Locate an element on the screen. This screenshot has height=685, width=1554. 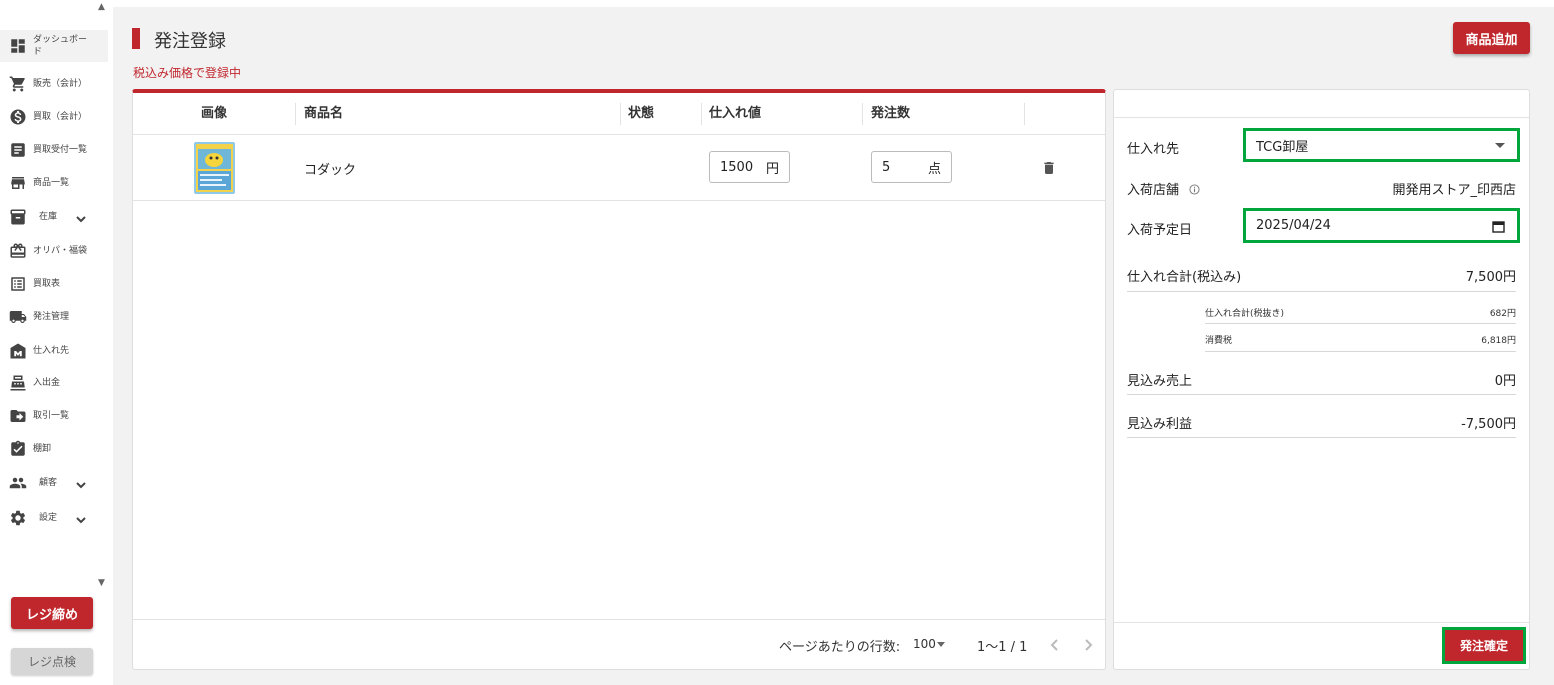
sidebar-item-suppliers: 仕入れ先 is located at coordinates (54, 351).